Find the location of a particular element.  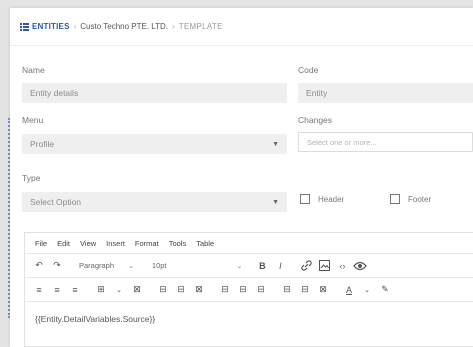

changes-label: Changes is located at coordinates (315, 120).